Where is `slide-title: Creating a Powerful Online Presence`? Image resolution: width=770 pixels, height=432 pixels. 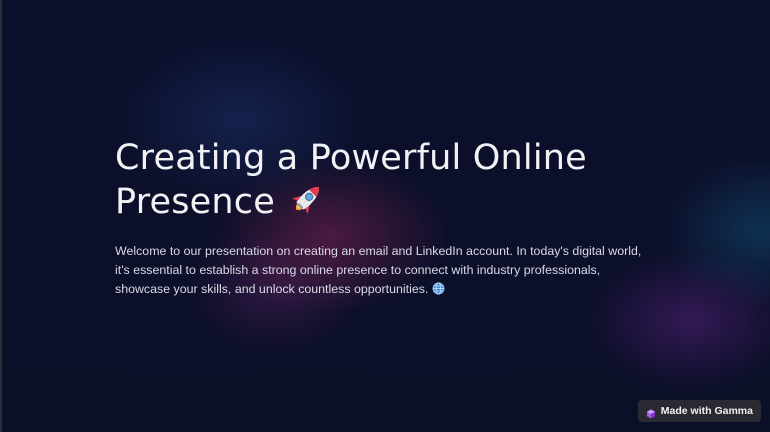
slide-title: Creating a Powerful Online Presence is located at coordinates (395, 180).